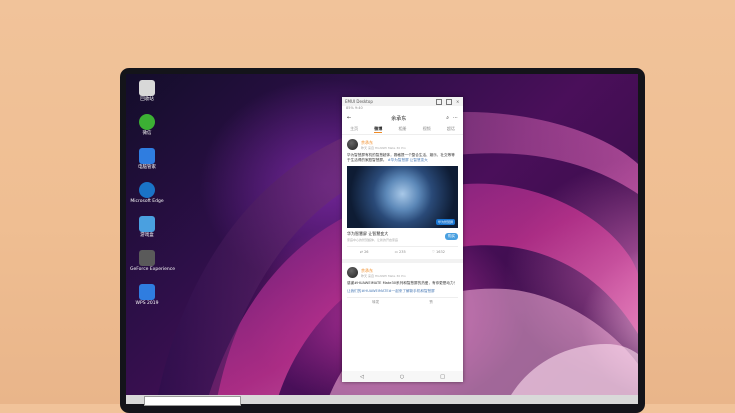 This screenshot has height=413, width=735. I want to click on wechat-icon, so click(147, 122).